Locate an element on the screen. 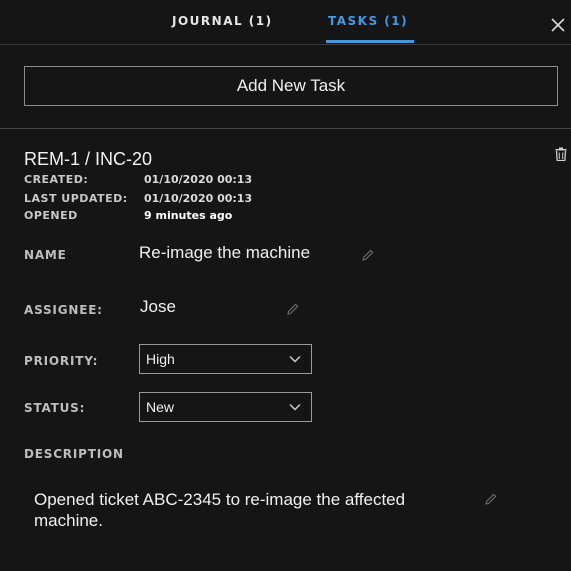  edit-name-button is located at coordinates (368, 255).